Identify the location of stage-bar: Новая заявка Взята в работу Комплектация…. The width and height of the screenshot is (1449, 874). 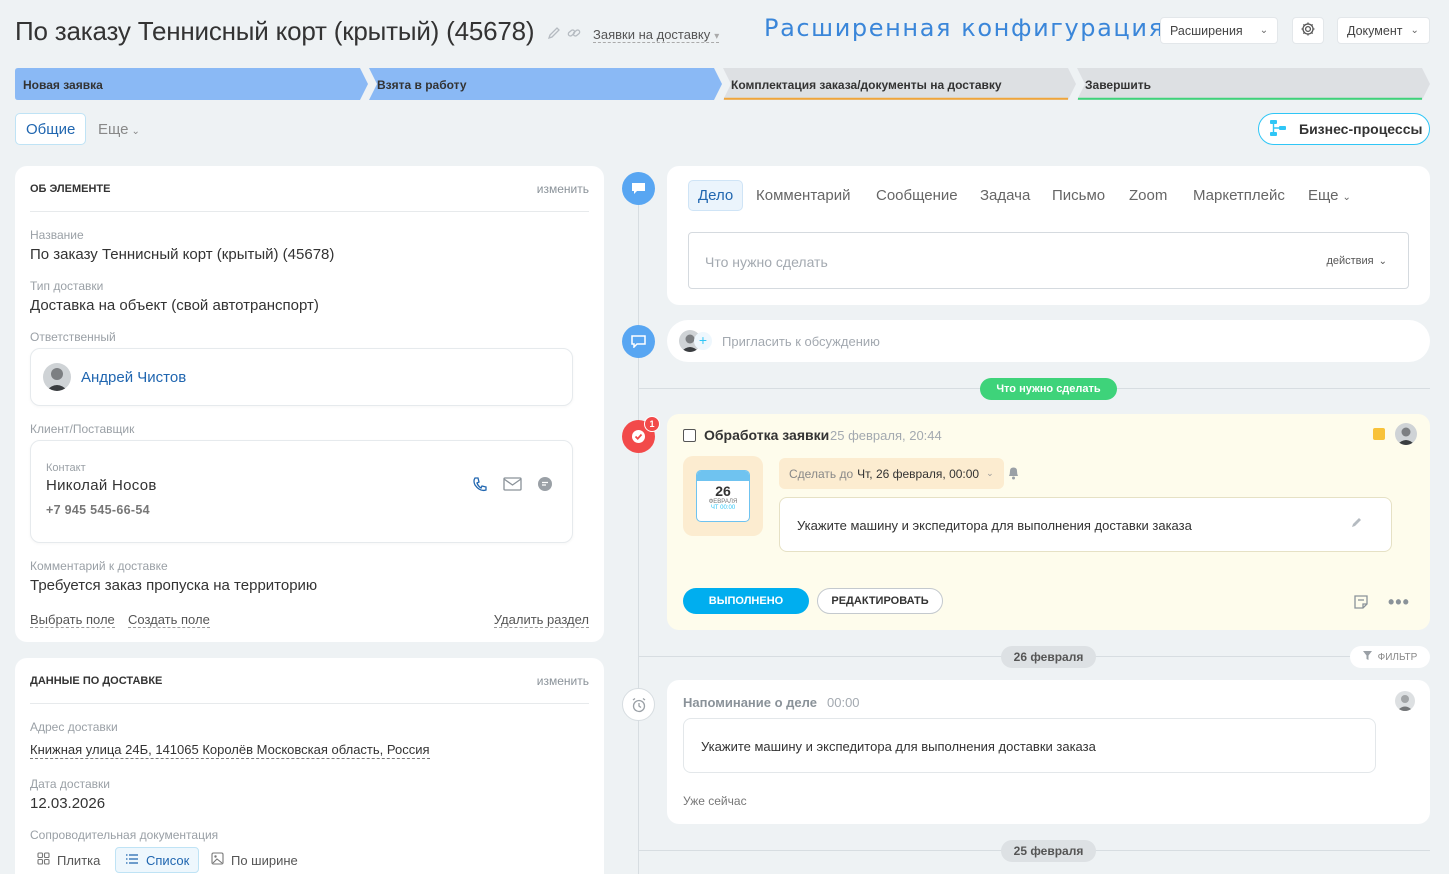
(722, 84).